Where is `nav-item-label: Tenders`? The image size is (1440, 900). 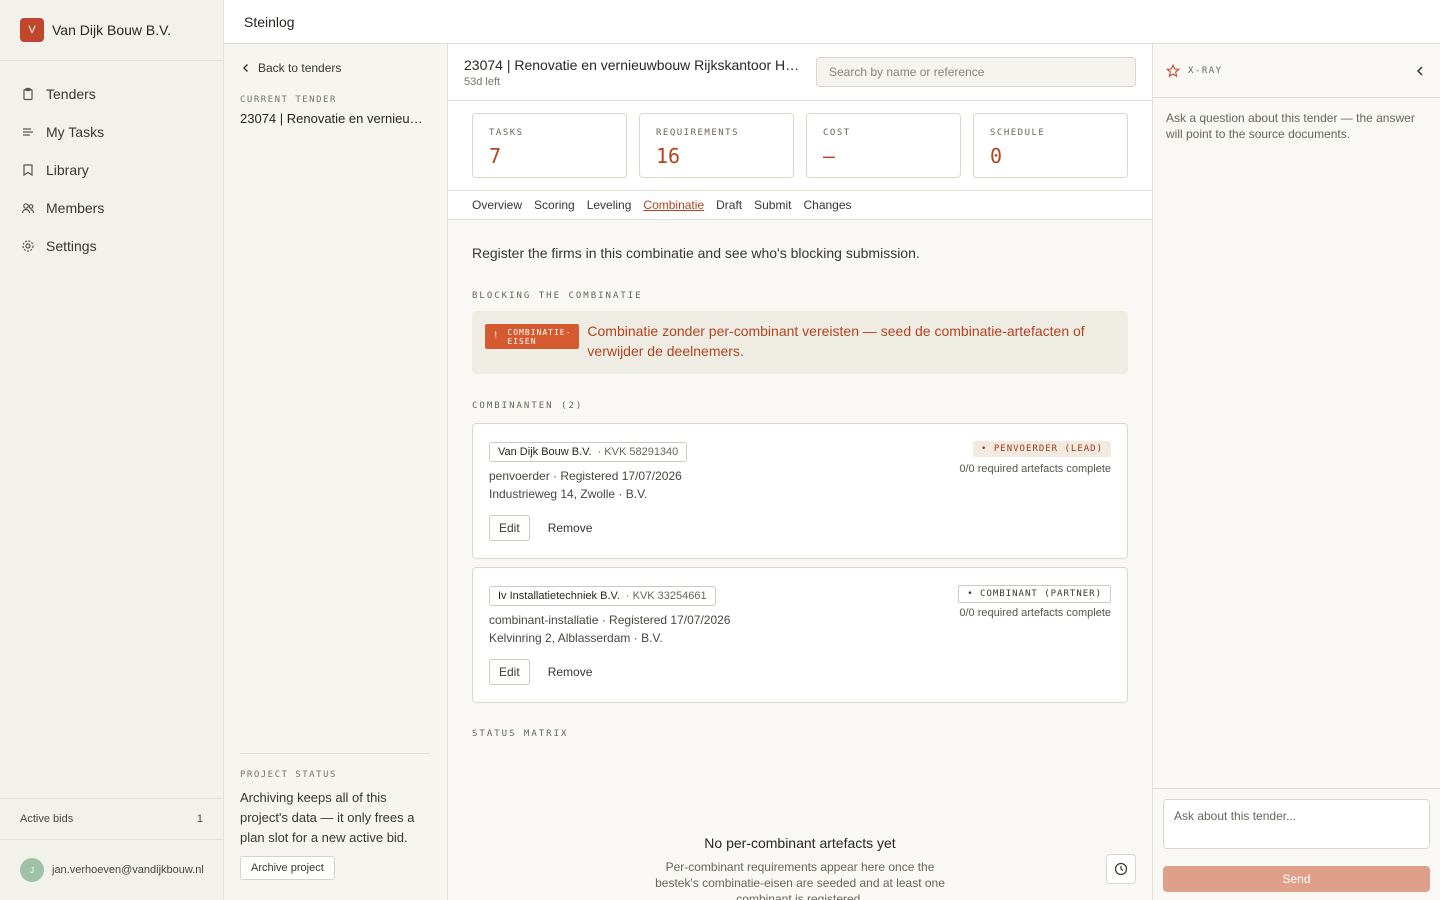 nav-item-label: Tenders is located at coordinates (71, 94).